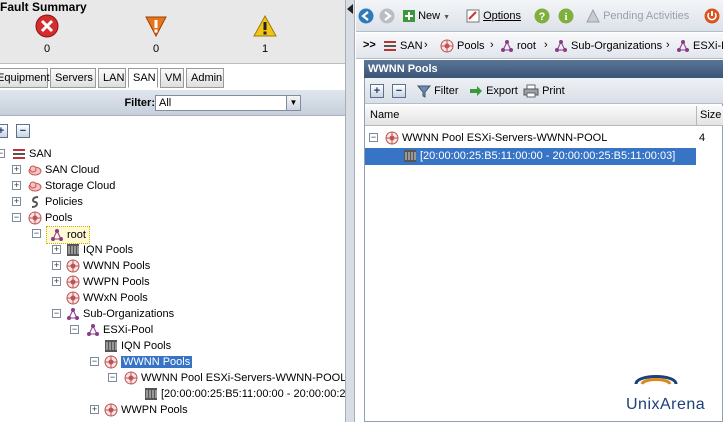 The width and height of the screenshot is (723, 422). I want to click on dropdown-arrow-icon: ▼, so click(447, 17).